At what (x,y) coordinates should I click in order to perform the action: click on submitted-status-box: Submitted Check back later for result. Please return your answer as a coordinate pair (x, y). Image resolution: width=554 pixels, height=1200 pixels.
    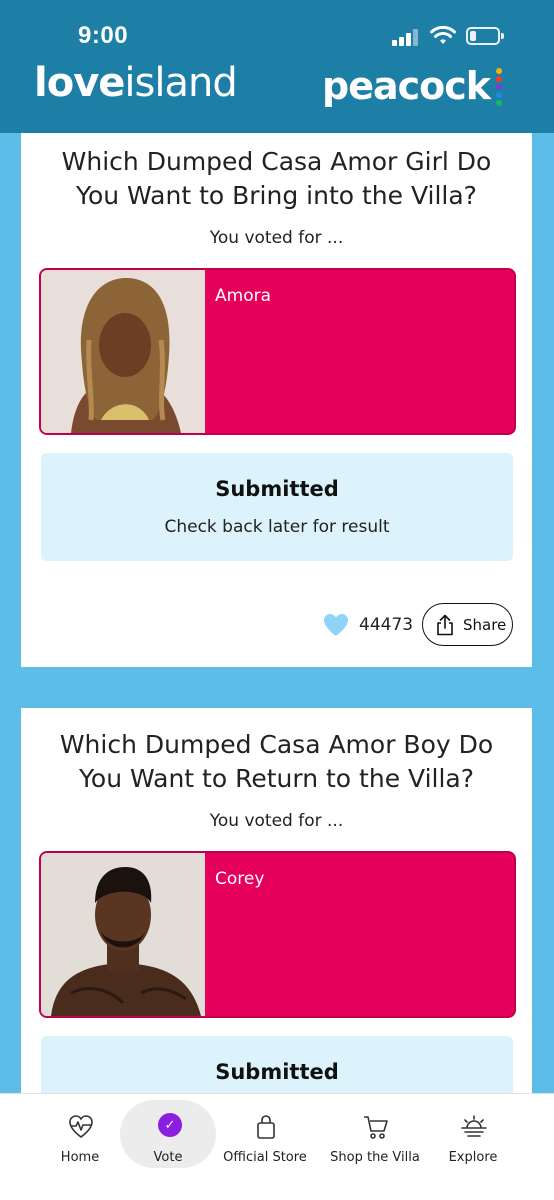
    Looking at the image, I should click on (277, 507).